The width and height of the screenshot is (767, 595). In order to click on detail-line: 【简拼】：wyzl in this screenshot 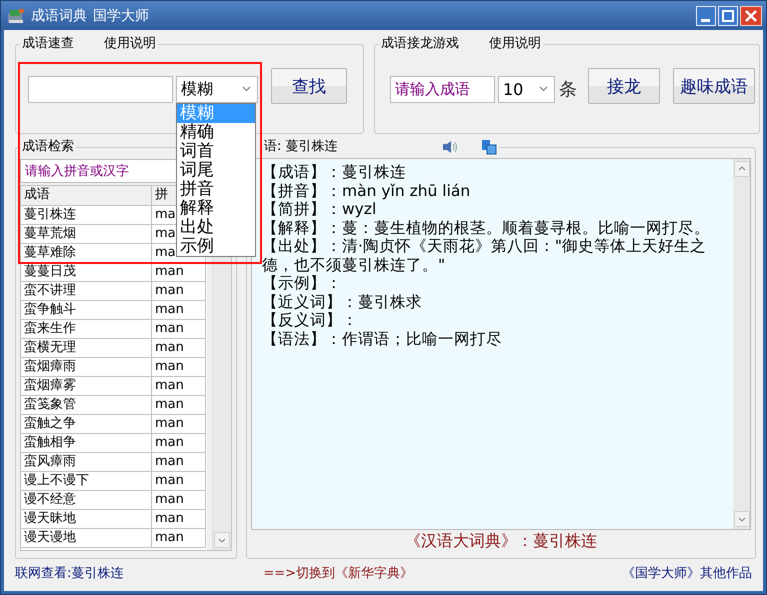, I will do `click(320, 209)`.